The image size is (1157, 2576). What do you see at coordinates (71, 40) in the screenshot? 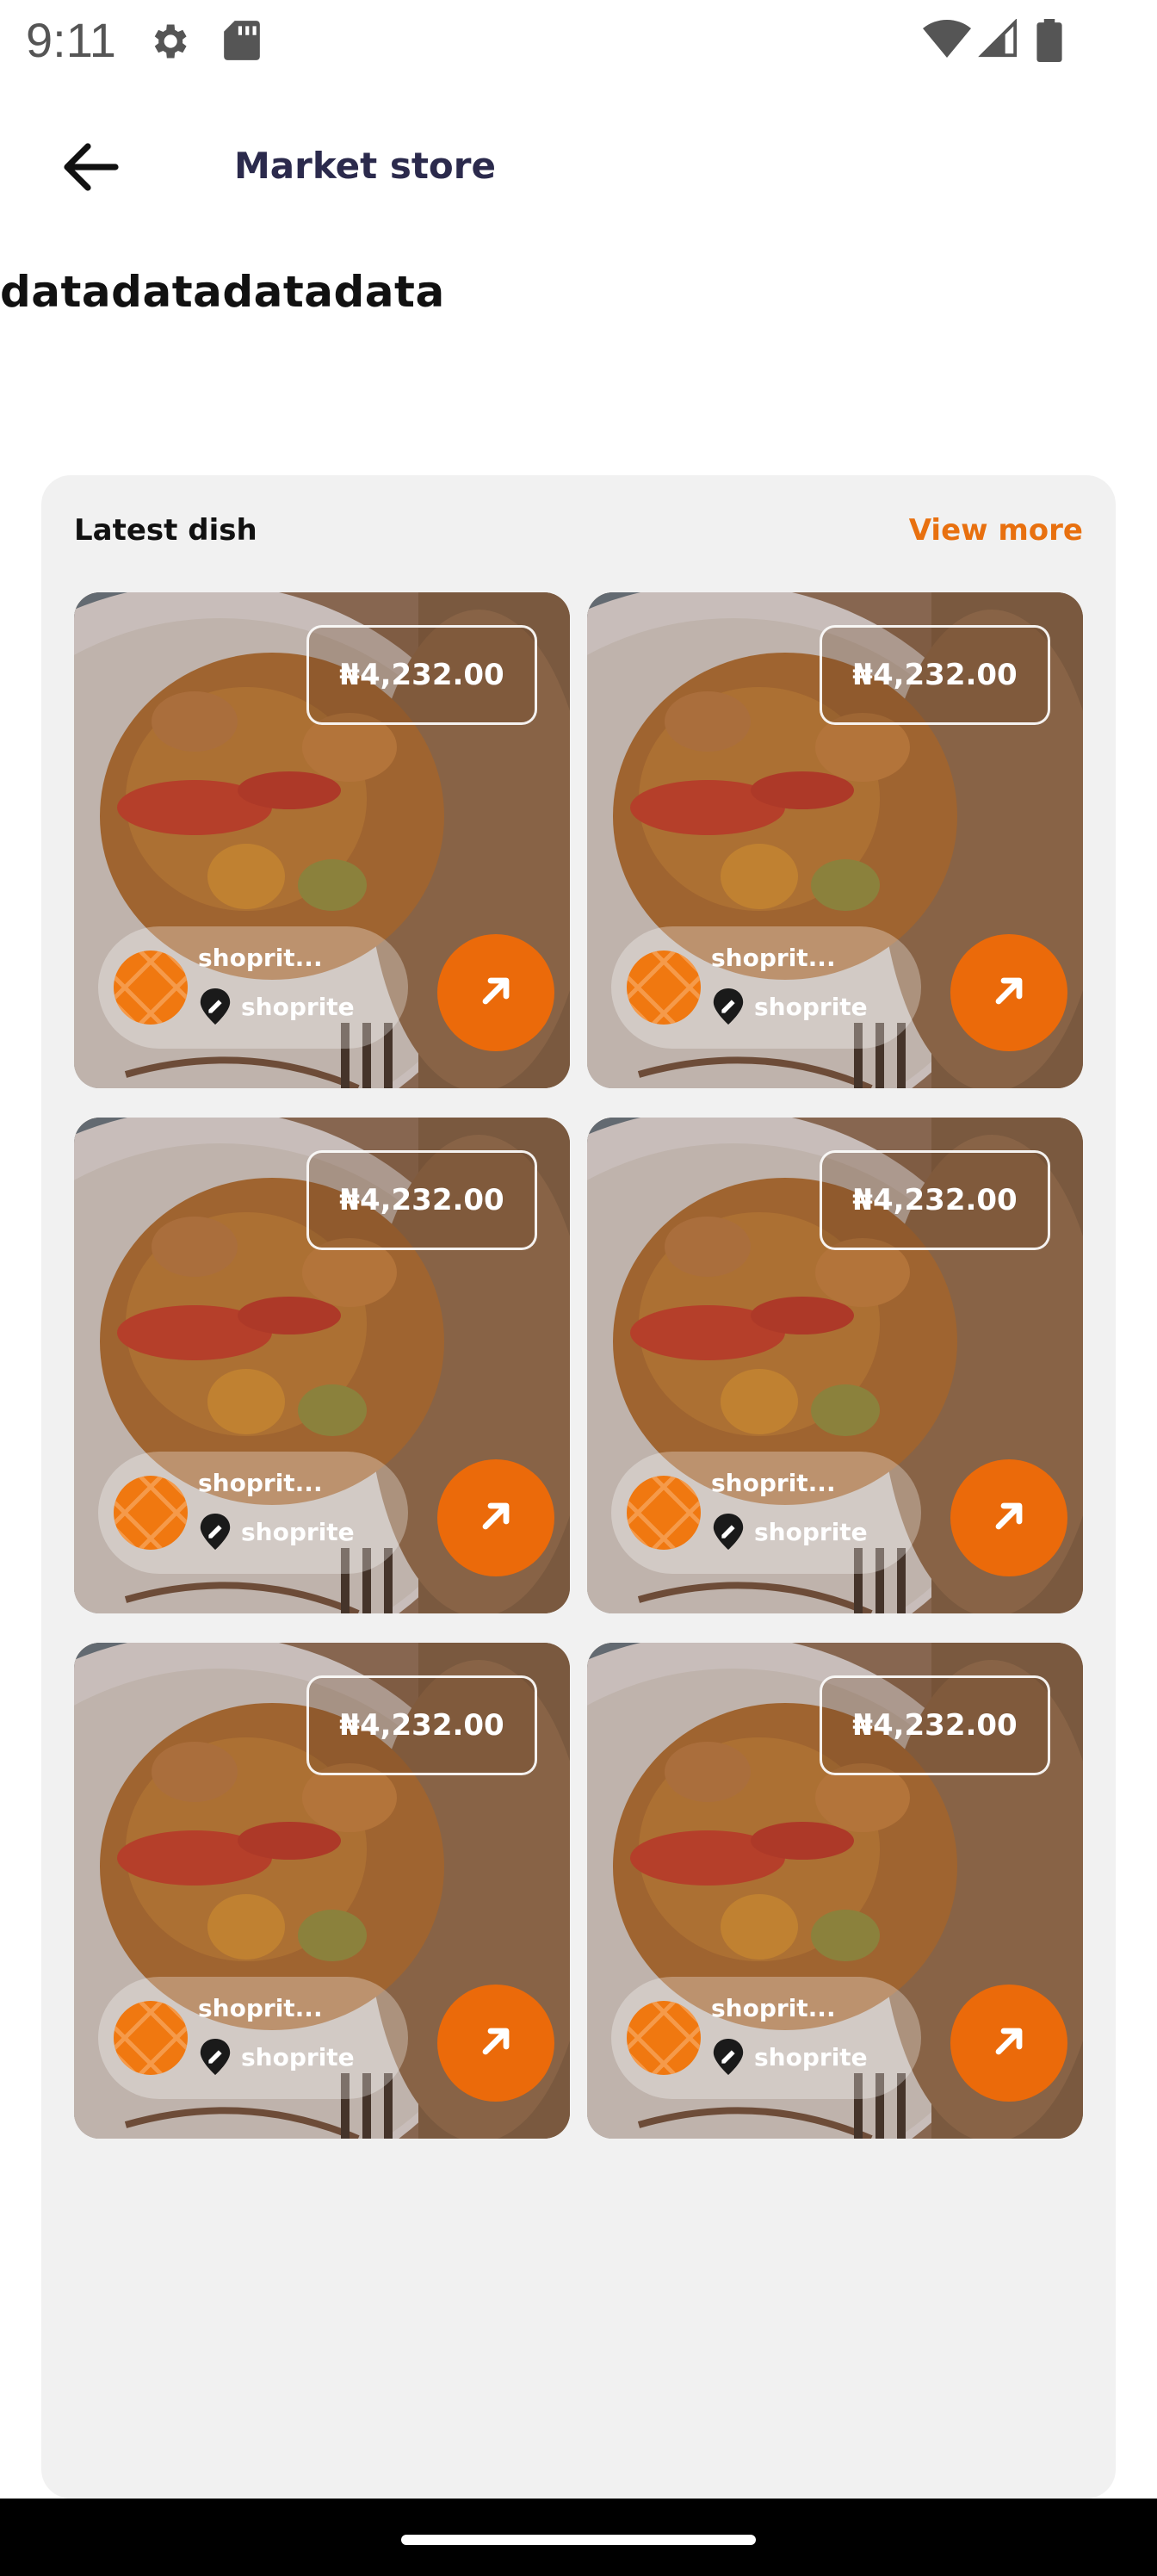
I see `status-time: 9:11` at bounding box center [71, 40].